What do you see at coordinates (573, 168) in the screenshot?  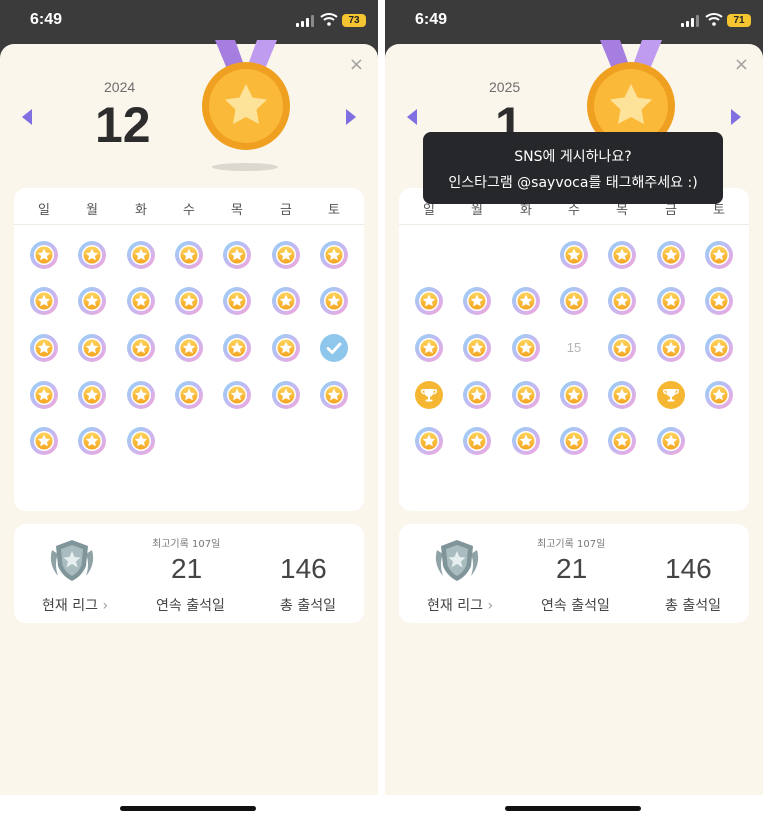 I see `sns-share-tooltip: SNS에 게시하나요? 인스타그램 @sayvoca를 태그해주세요 :)` at bounding box center [573, 168].